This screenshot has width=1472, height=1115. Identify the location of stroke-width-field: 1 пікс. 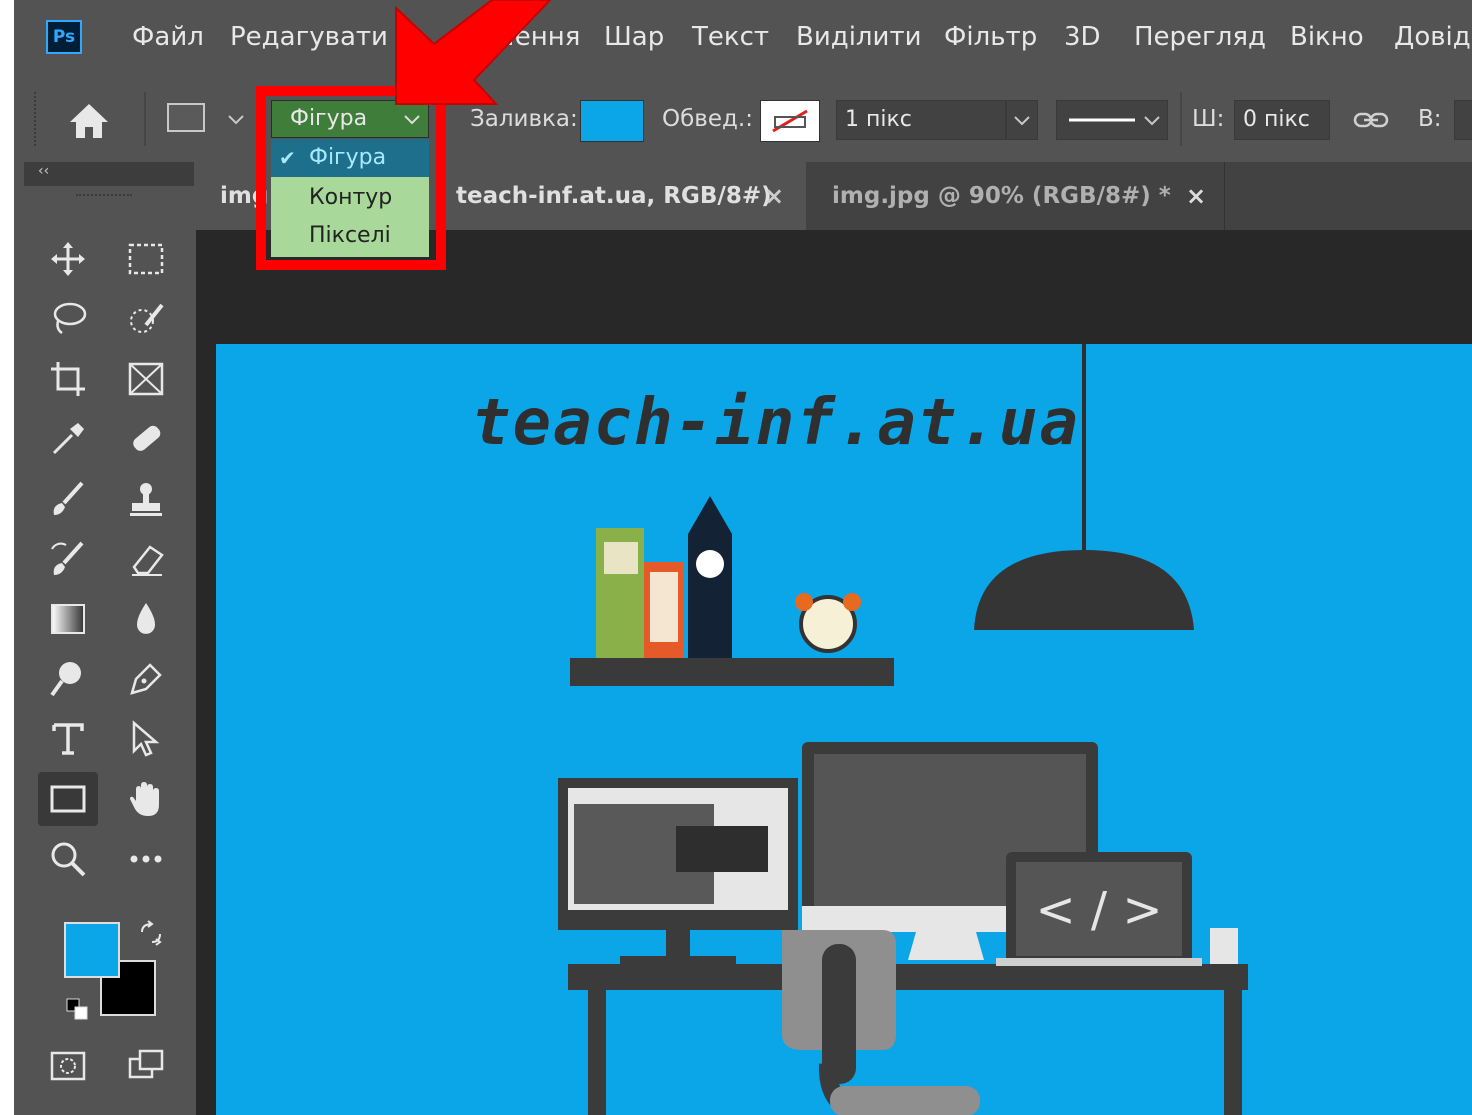
(921, 120).